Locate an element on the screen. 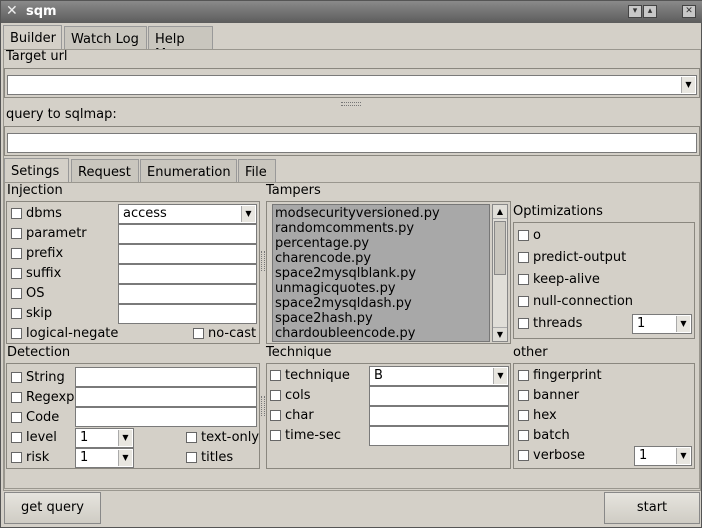 Image resolution: width=702 pixels, height=528 pixels. query-field is located at coordinates (352, 143).